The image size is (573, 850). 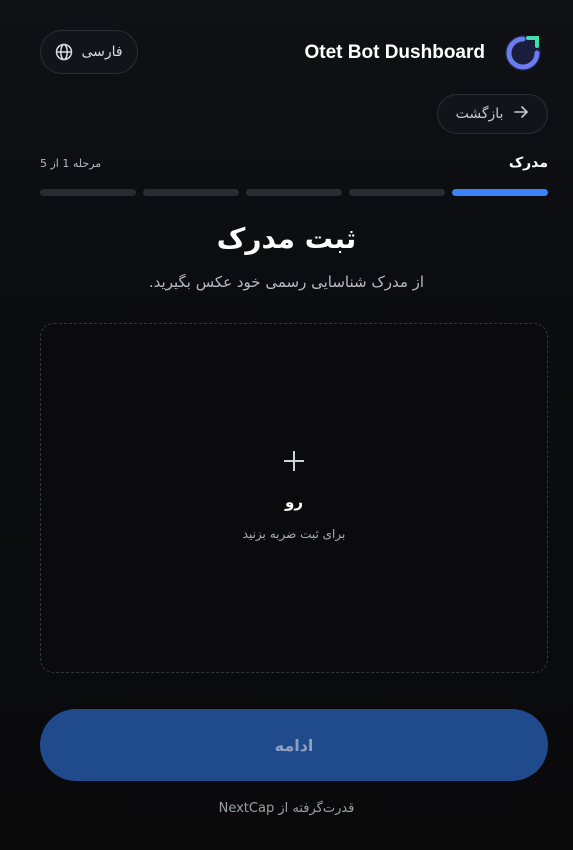 I want to click on back-button: بازگشت, so click(x=492, y=114).